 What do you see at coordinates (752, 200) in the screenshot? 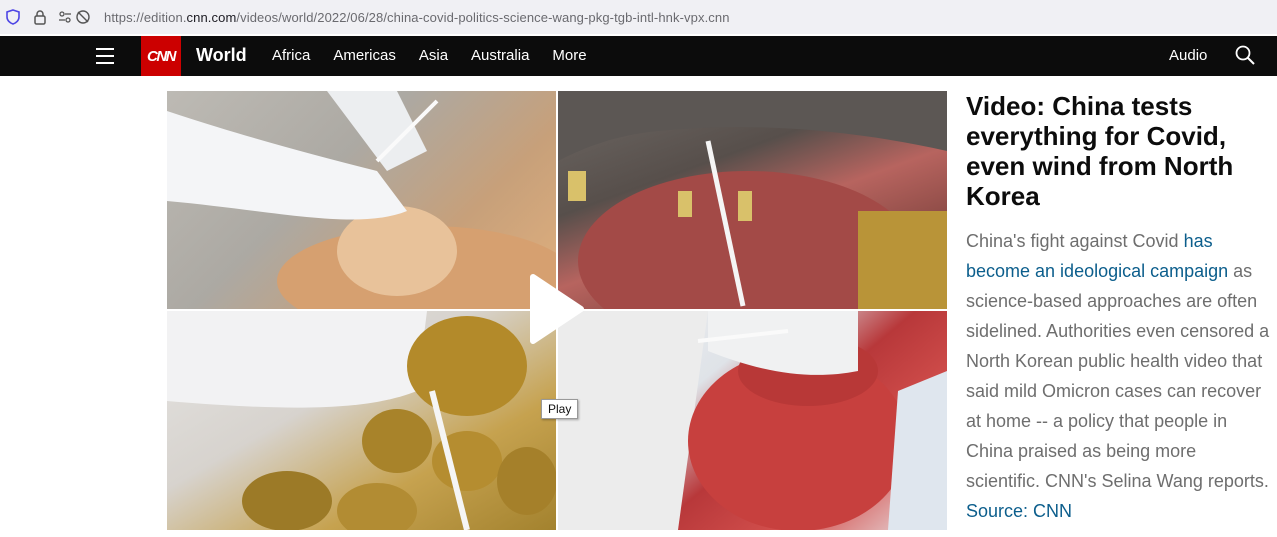
I see `video-thumbnail-hippo` at bounding box center [752, 200].